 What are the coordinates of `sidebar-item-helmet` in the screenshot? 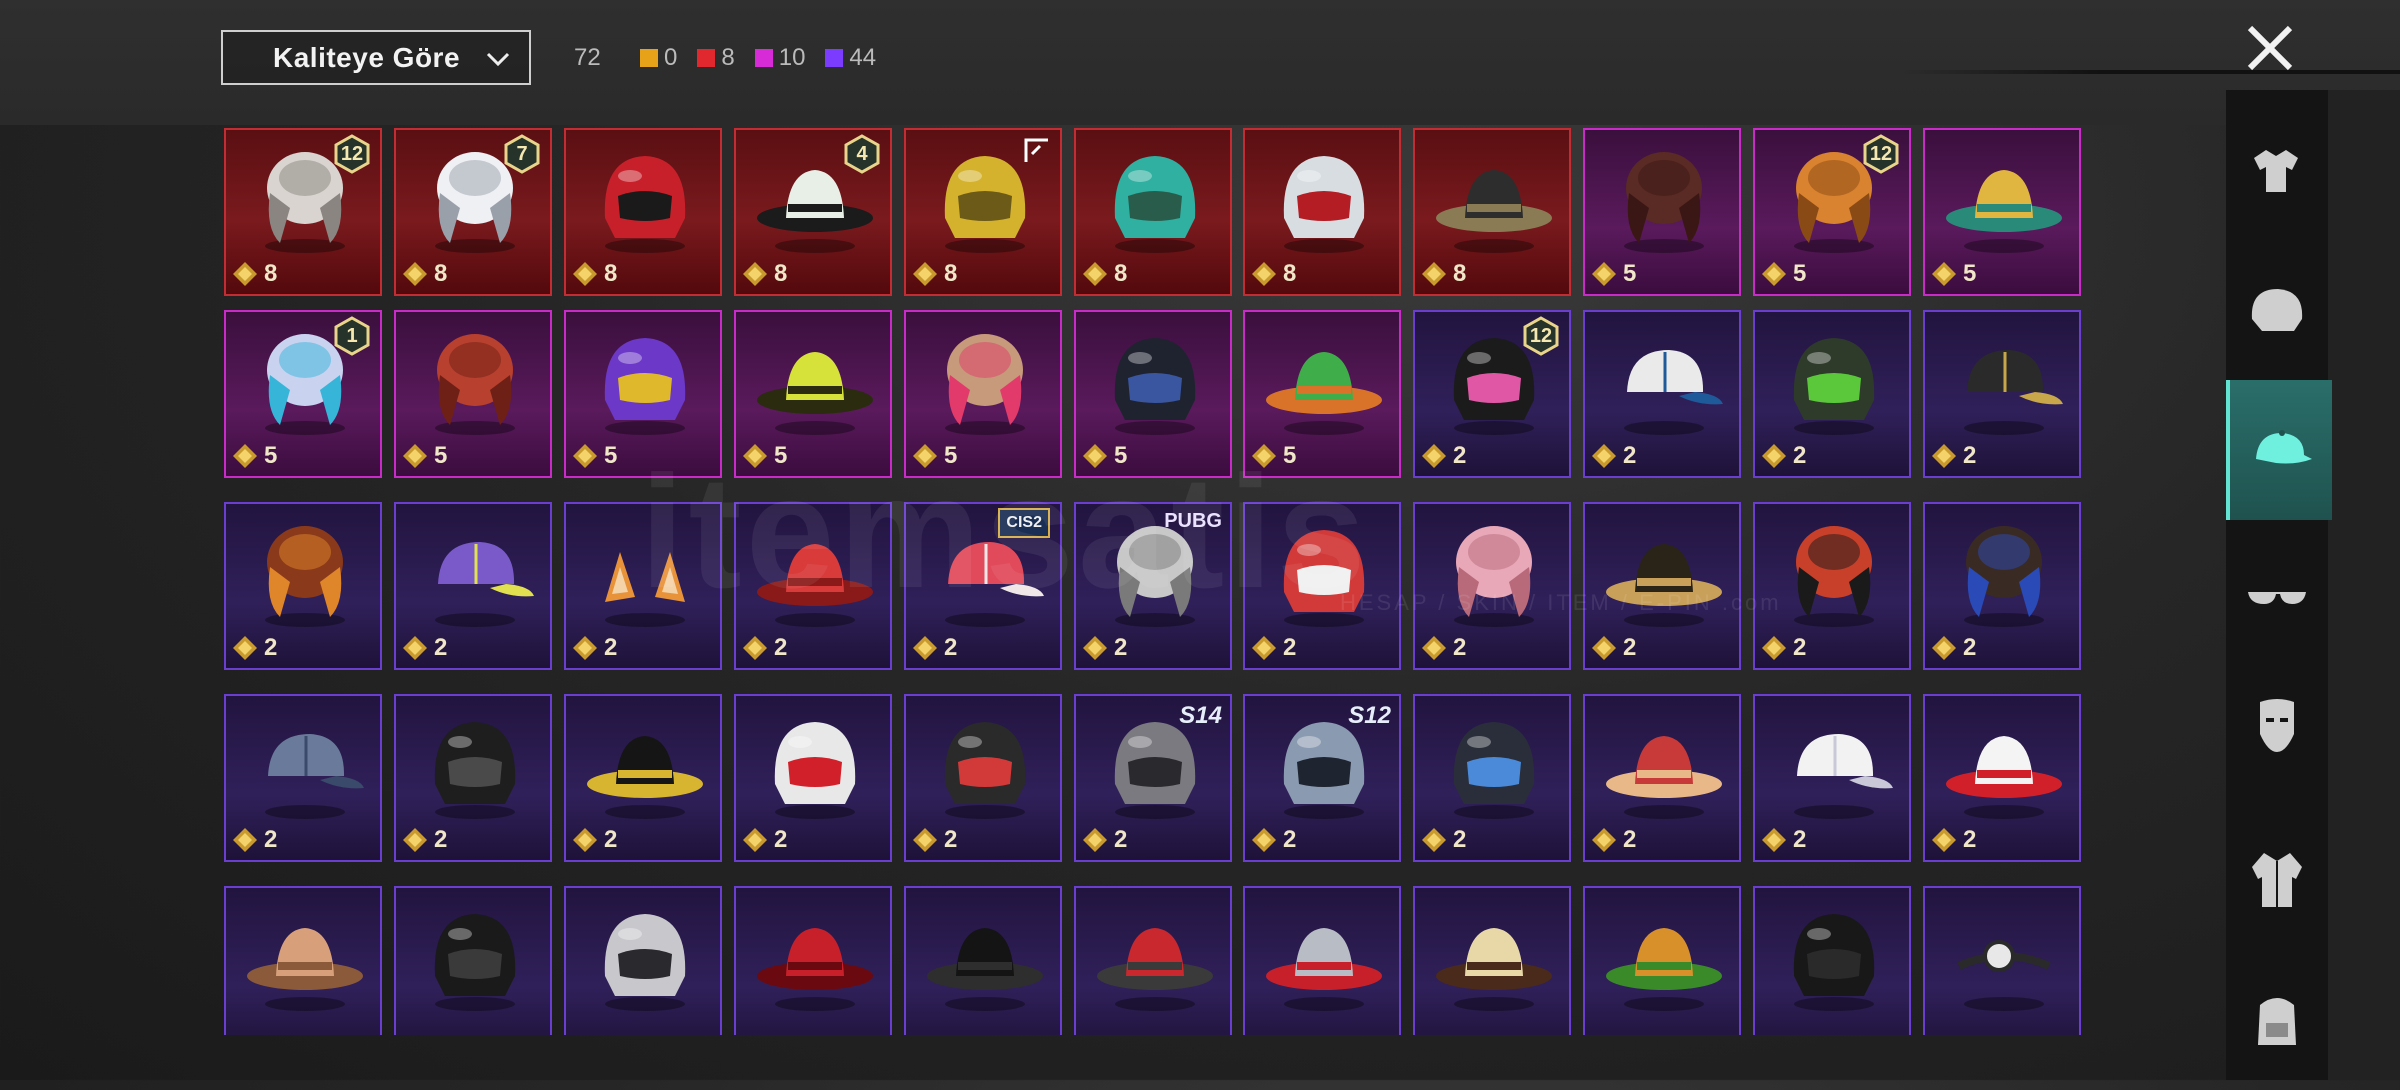 It's located at (2277, 310).